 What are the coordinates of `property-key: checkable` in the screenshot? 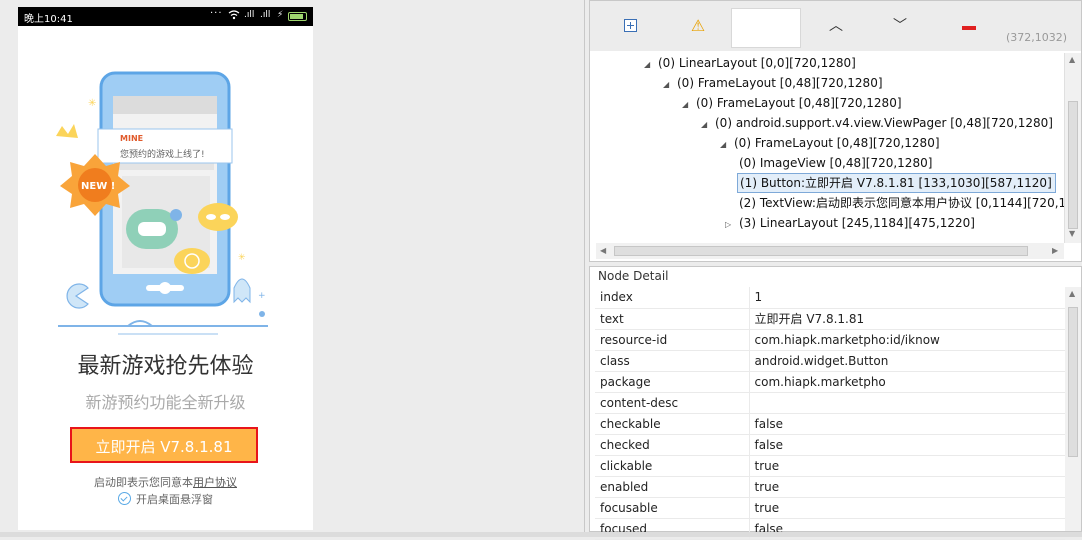 It's located at (672, 424).